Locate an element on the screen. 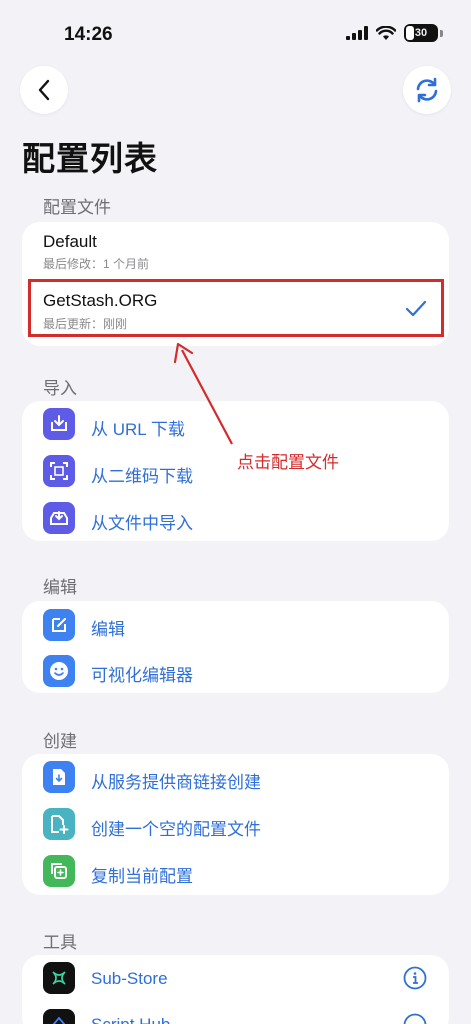 This screenshot has width=471, height=1024. section-label-tools: 工具 is located at coordinates (60, 942).